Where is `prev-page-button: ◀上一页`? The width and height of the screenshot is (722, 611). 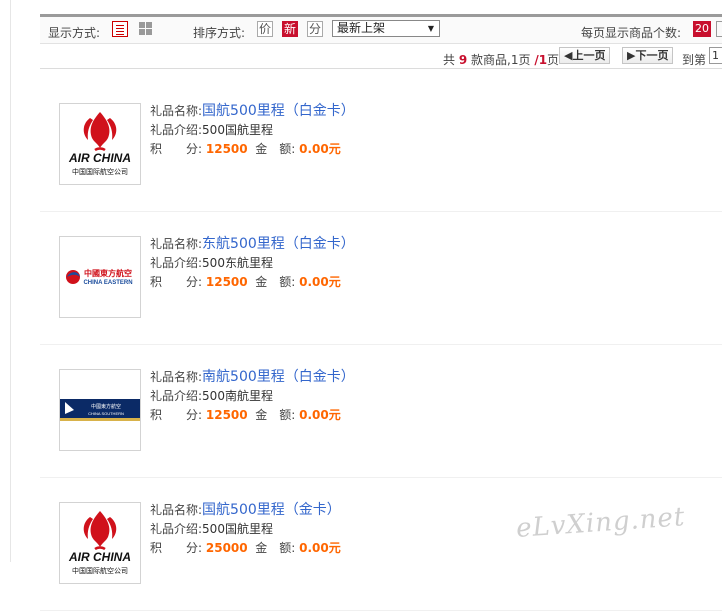
prev-page-button: ◀上一页 is located at coordinates (585, 55).